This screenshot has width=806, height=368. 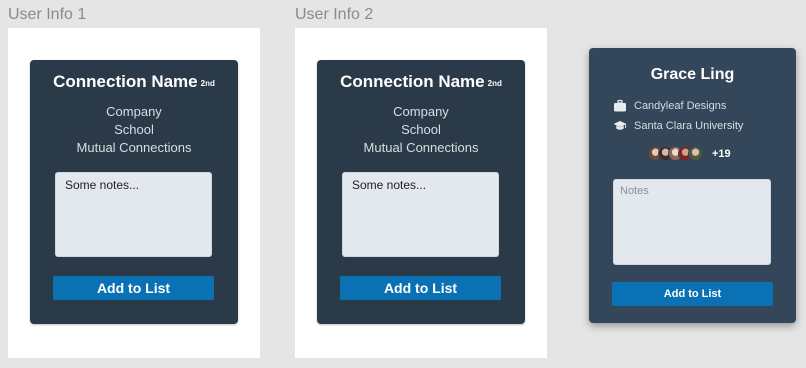 I want to click on briefcase-icon, so click(x=620, y=105).